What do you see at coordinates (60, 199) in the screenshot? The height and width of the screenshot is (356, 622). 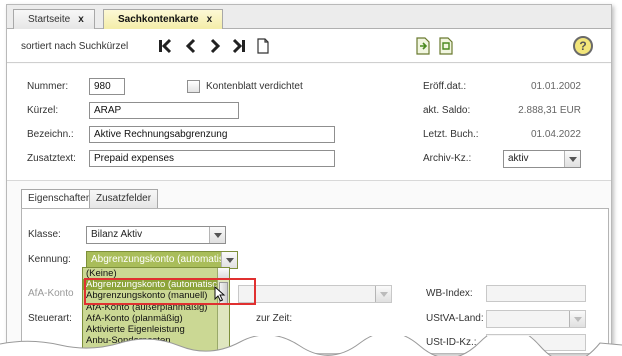 I see `tab-eigenschaften: Eigenschaften` at bounding box center [60, 199].